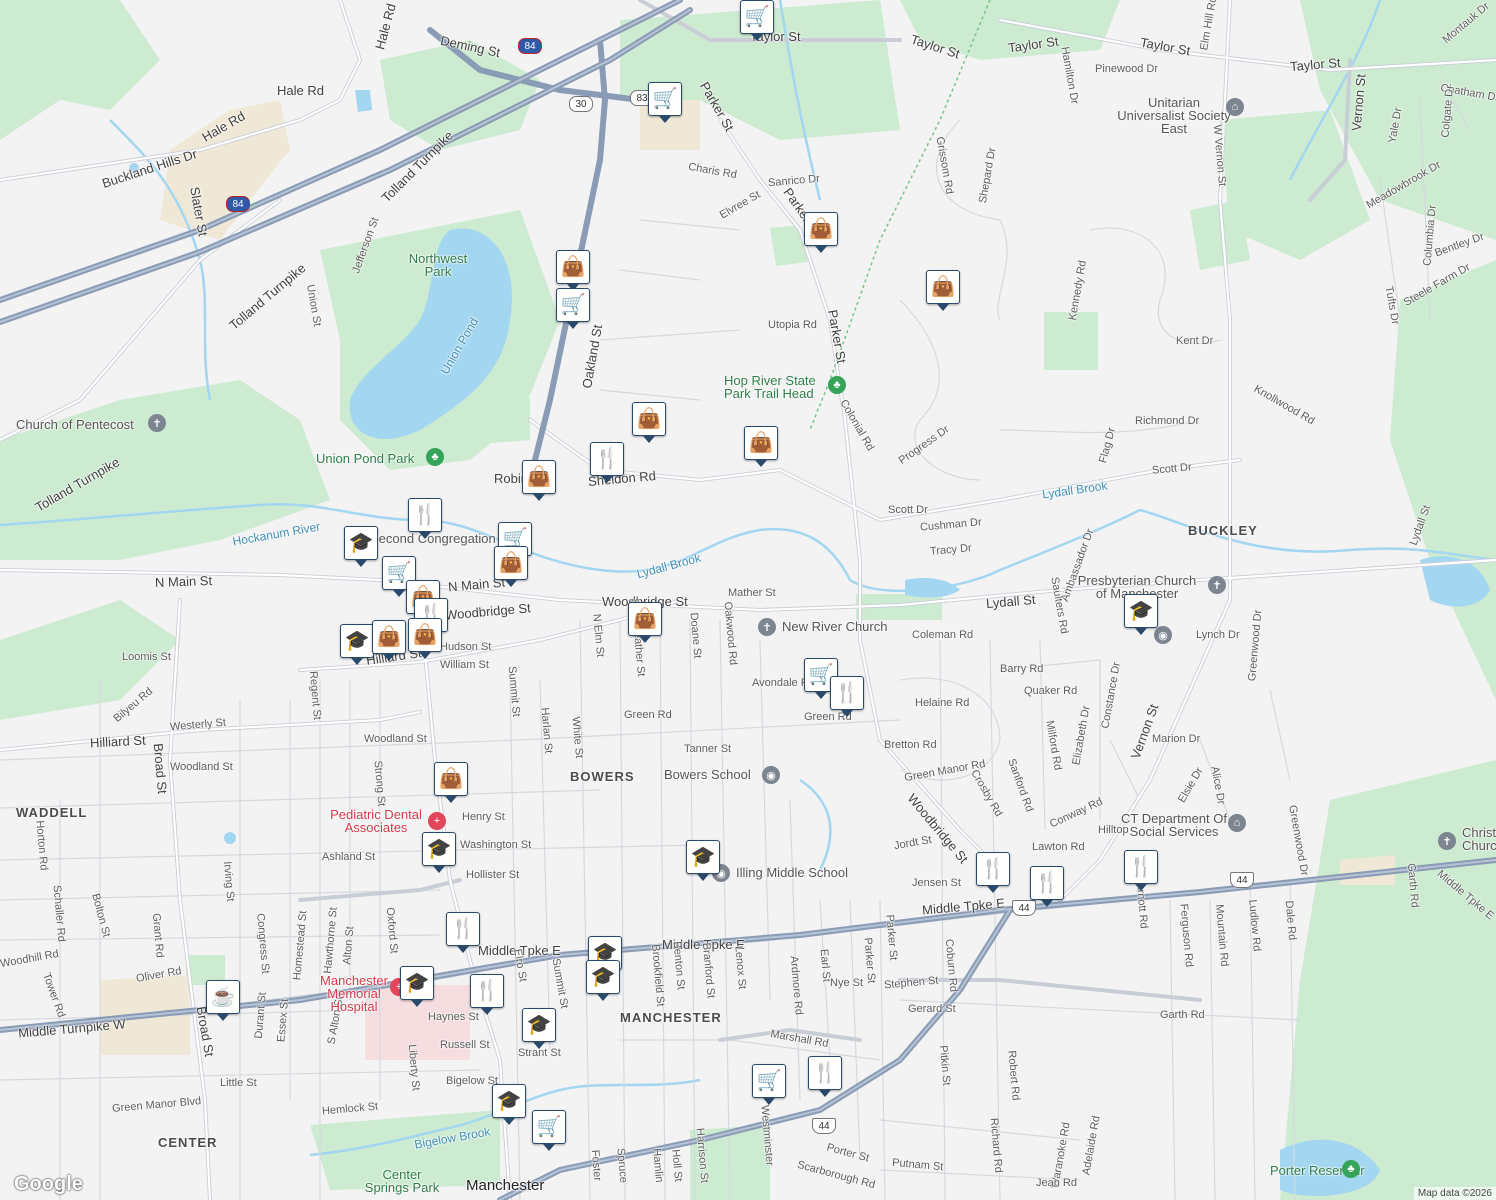 The width and height of the screenshot is (1496, 1200). What do you see at coordinates (201, 767) in the screenshot?
I see `street-label: Woodland St` at bounding box center [201, 767].